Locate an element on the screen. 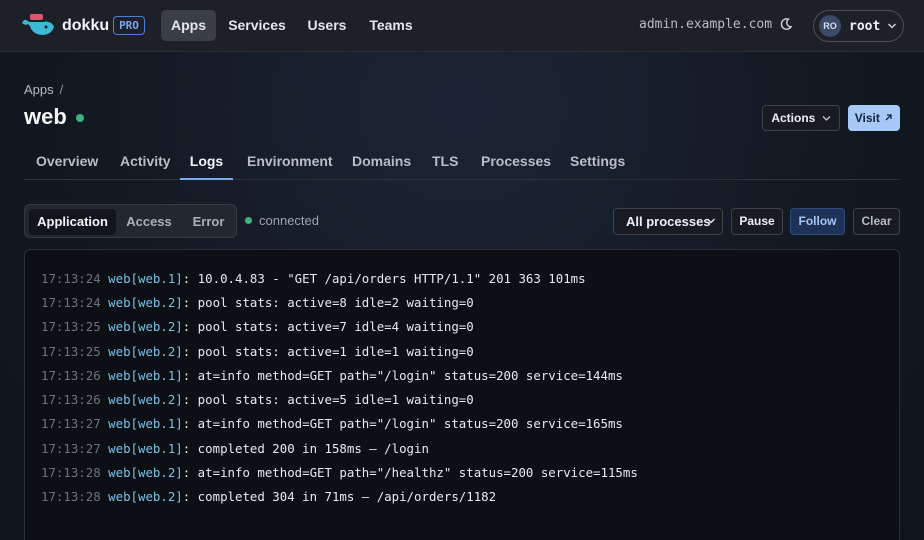  breadcrumb: Apps / is located at coordinates (43, 89).